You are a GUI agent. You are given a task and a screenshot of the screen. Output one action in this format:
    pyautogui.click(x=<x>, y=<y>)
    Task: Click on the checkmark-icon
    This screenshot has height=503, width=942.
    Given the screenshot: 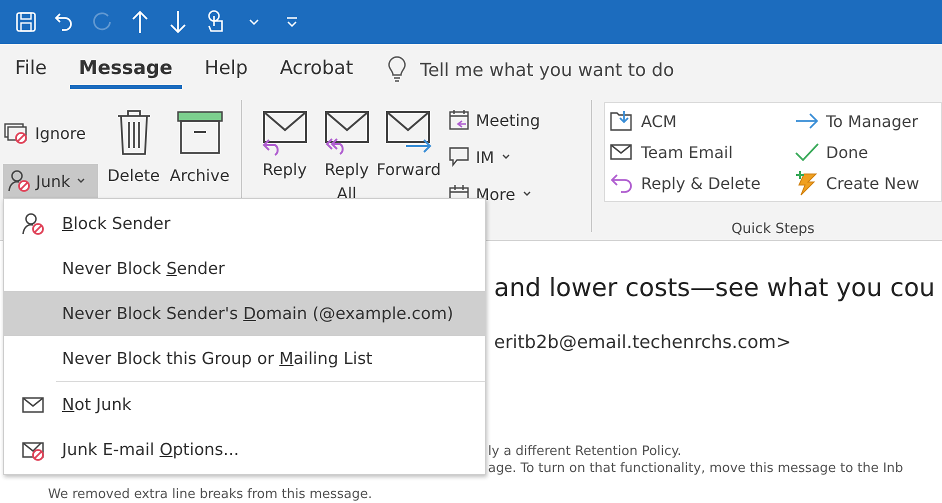 What is the action you would take?
    pyautogui.click(x=807, y=152)
    